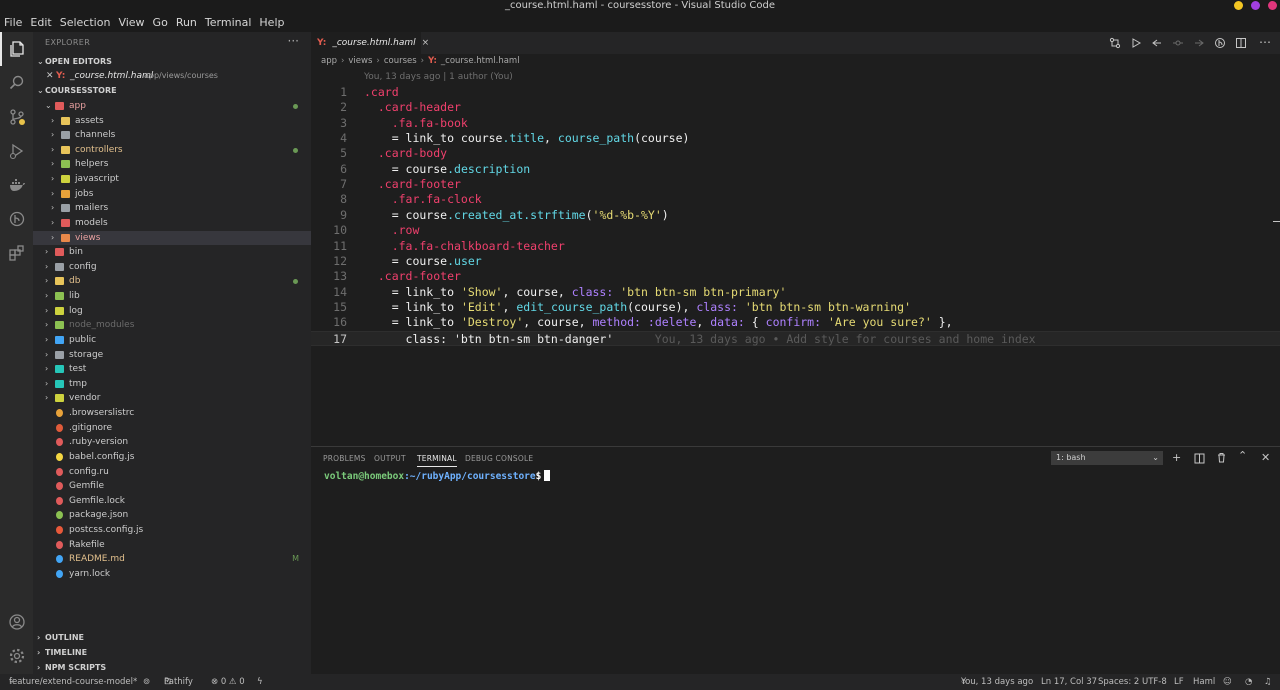 The height and width of the screenshot is (690, 1280). What do you see at coordinates (1265, 457) in the screenshot?
I see `close-panel-icon: ✕` at bounding box center [1265, 457].